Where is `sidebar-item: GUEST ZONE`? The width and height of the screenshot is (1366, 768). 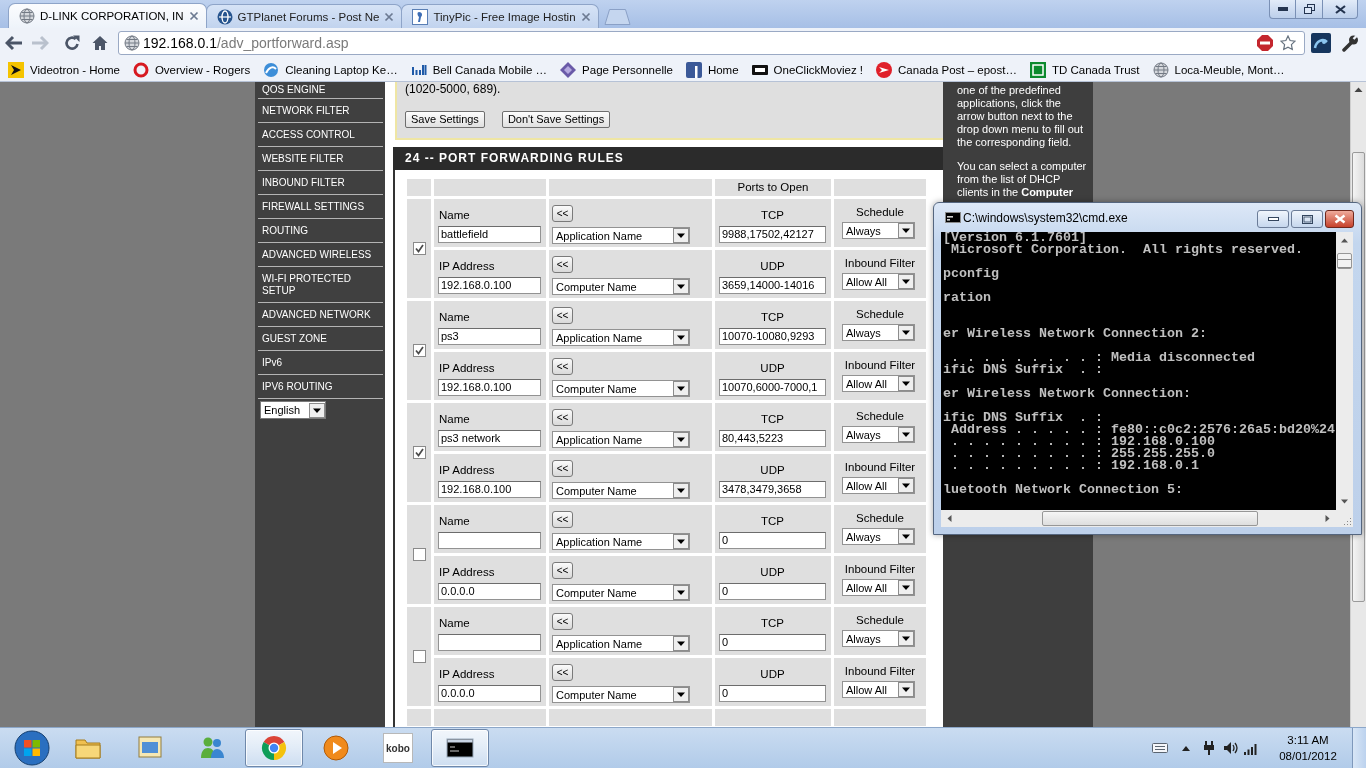
sidebar-item: GUEST ZONE is located at coordinates (320, 339).